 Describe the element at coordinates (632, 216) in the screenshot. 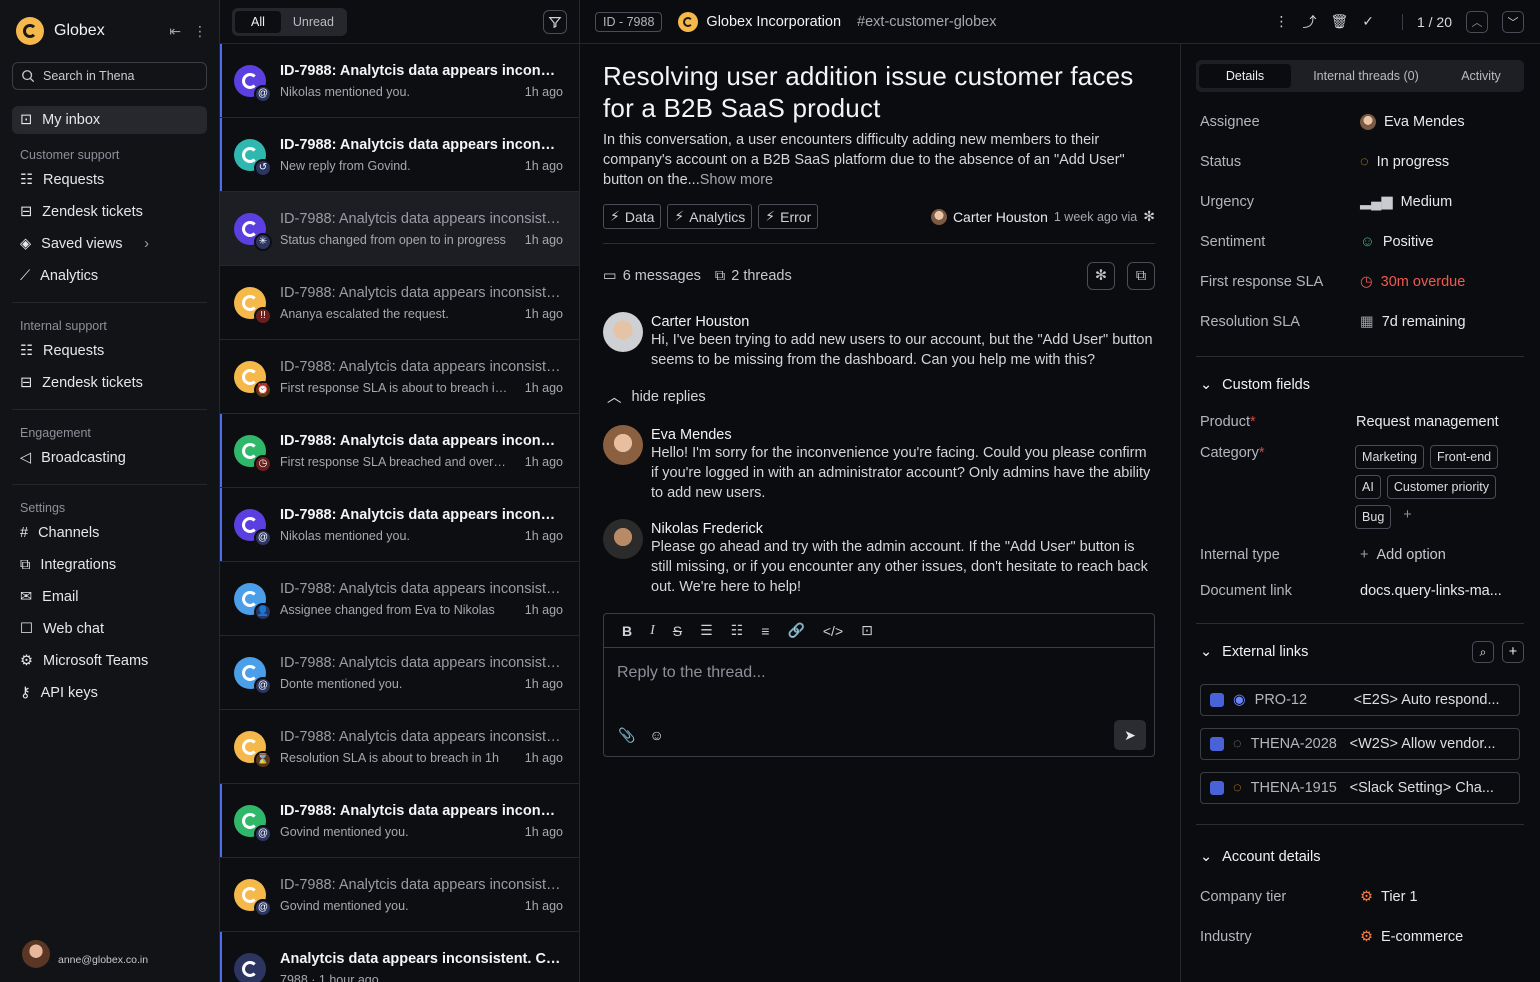

I see `tag-data: ⚡ Data` at that location.